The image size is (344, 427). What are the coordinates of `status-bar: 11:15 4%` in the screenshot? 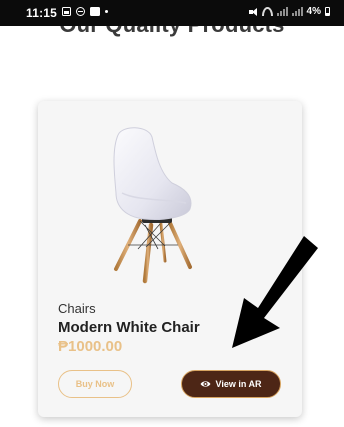 It's located at (172, 13).